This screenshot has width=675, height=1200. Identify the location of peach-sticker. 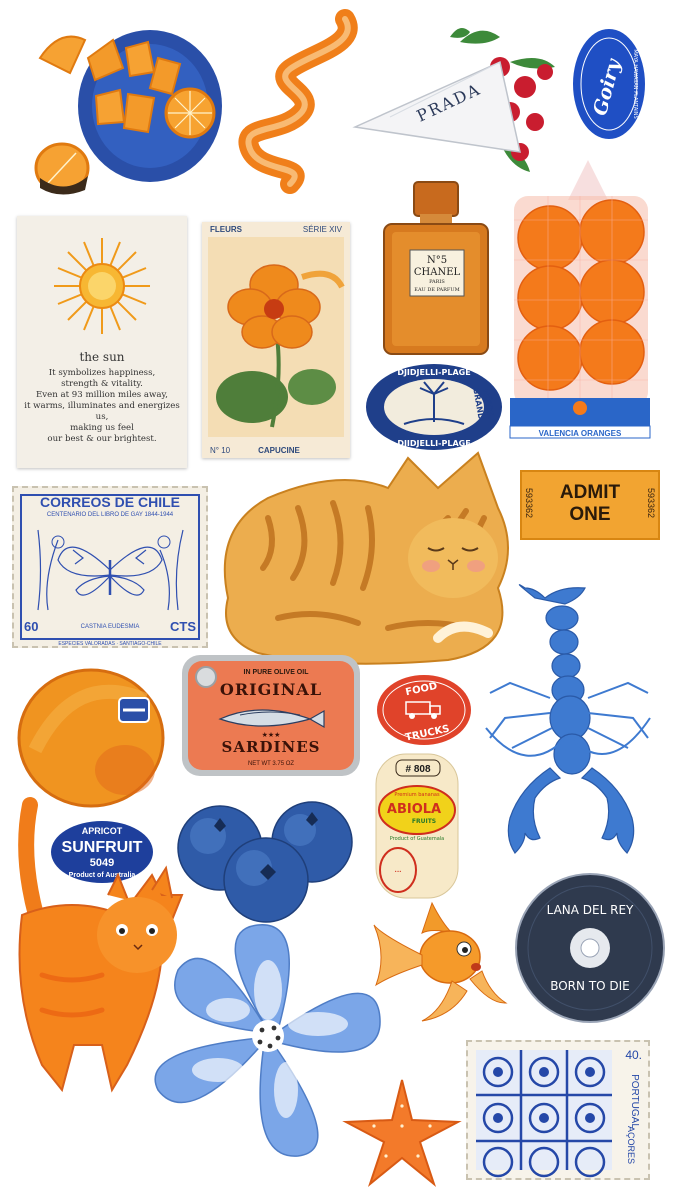
(91, 735).